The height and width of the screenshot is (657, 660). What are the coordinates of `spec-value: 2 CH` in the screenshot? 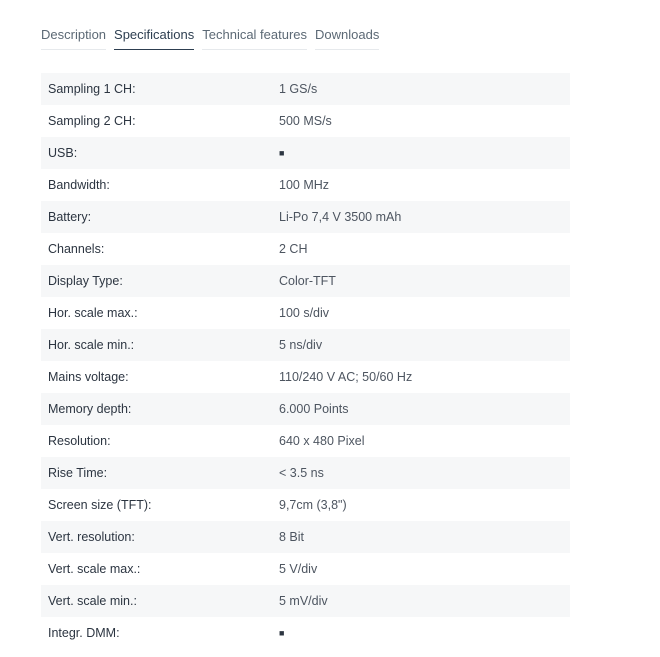 It's located at (293, 249).